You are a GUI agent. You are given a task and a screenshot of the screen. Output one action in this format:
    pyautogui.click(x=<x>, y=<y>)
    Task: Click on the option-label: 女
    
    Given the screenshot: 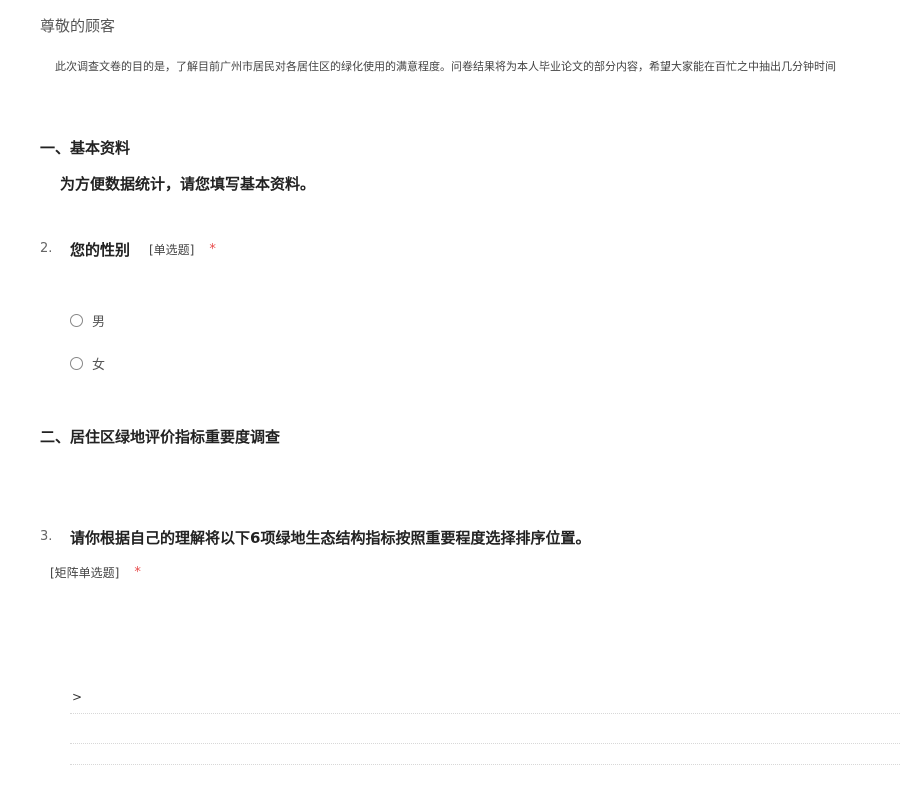 What is the action you would take?
    pyautogui.click(x=99, y=365)
    